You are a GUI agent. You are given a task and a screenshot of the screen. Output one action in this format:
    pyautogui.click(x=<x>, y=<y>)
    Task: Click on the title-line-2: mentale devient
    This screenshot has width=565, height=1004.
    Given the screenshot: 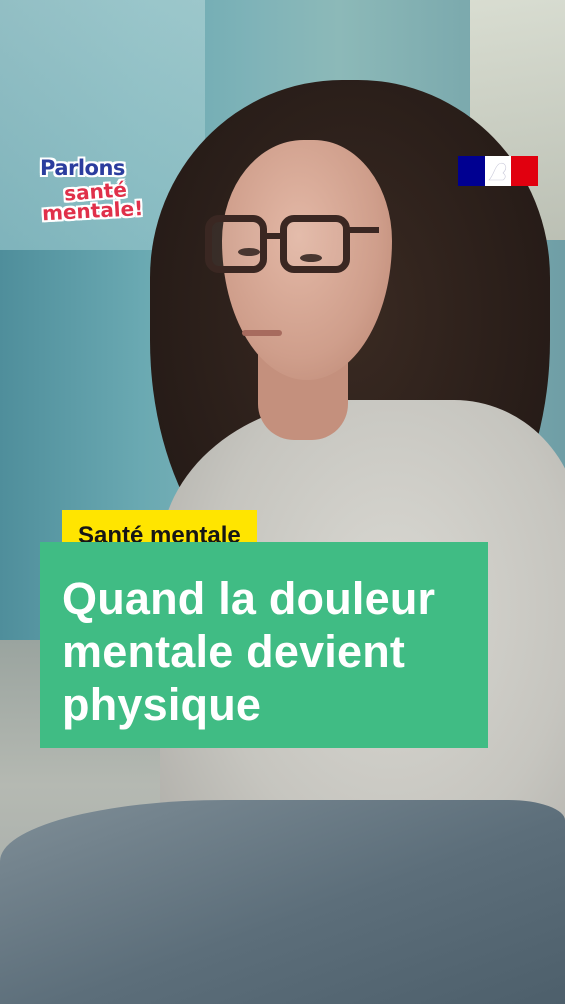 What is the action you would take?
    pyautogui.click(x=234, y=651)
    